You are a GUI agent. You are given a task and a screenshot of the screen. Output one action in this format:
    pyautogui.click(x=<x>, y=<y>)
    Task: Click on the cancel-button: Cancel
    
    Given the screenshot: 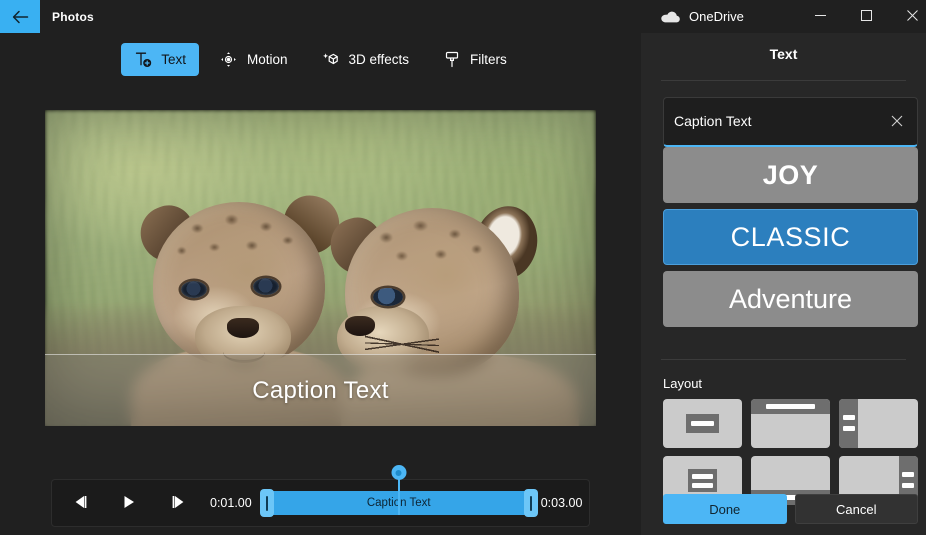 What is the action you would take?
    pyautogui.click(x=856, y=509)
    